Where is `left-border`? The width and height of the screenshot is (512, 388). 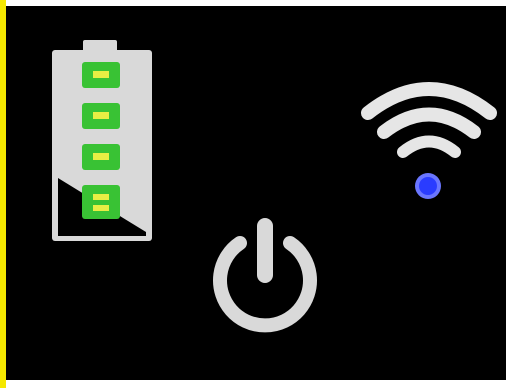 left-border is located at coordinates (3, 194).